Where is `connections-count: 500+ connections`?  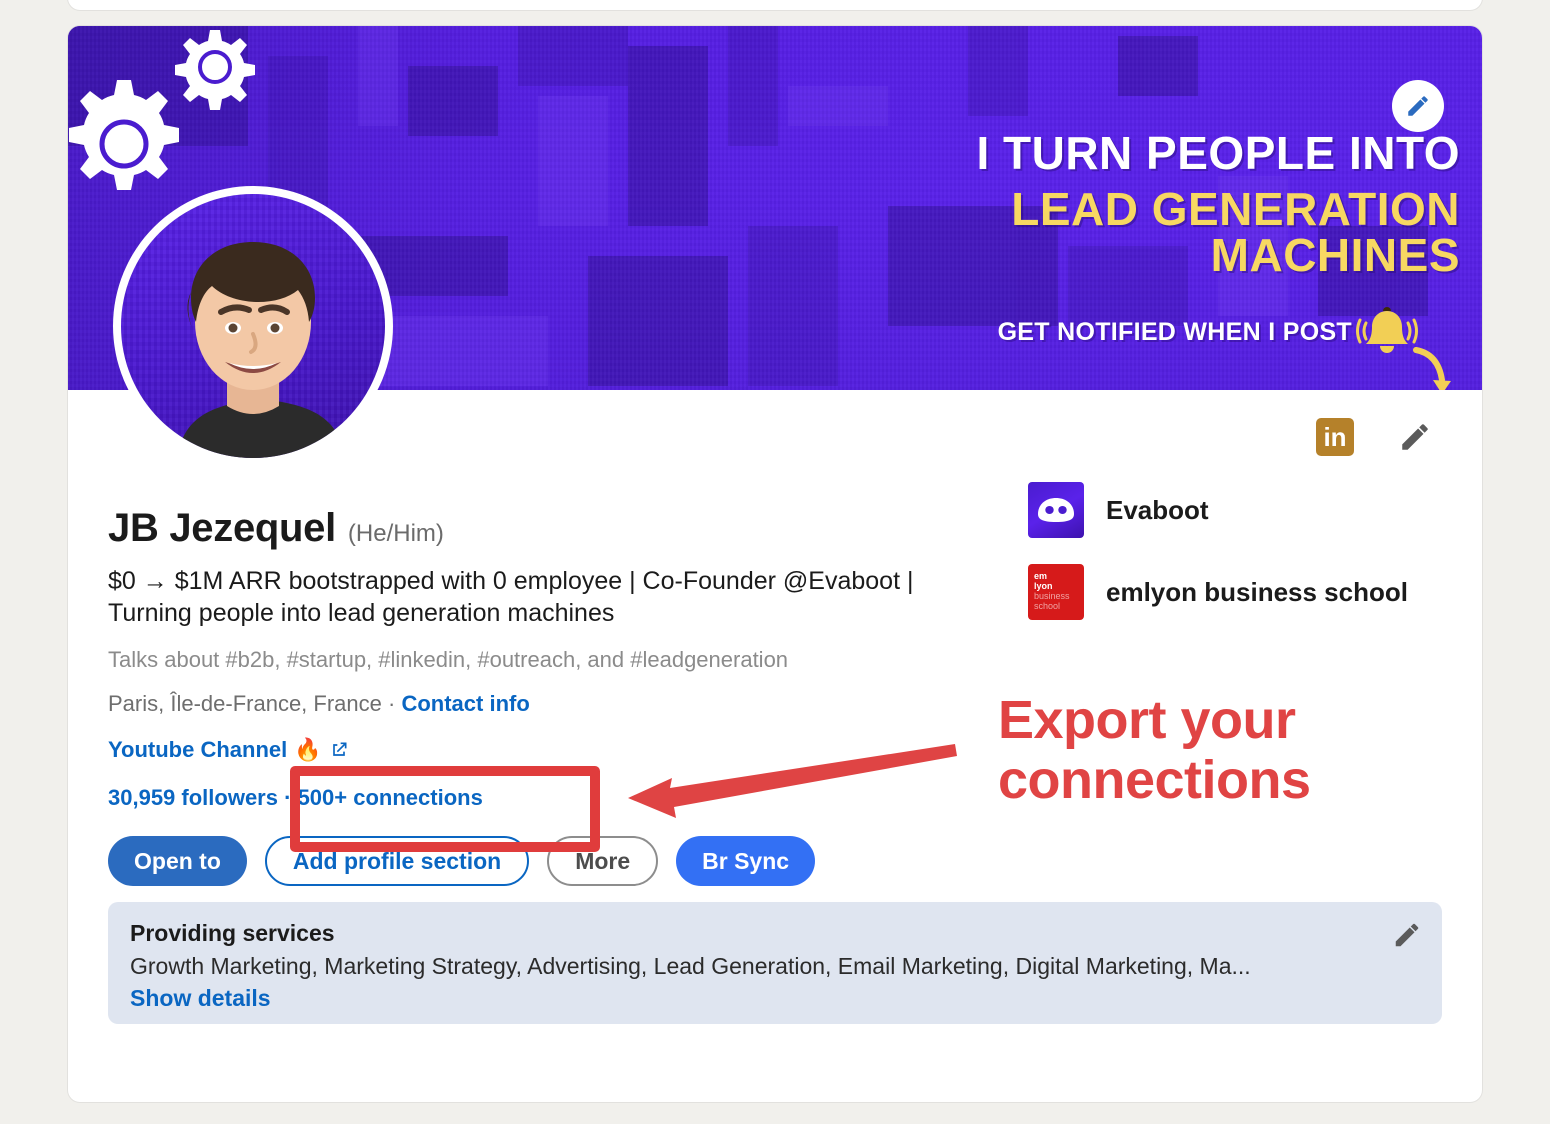 connections-count: 500+ connections is located at coordinates (390, 797).